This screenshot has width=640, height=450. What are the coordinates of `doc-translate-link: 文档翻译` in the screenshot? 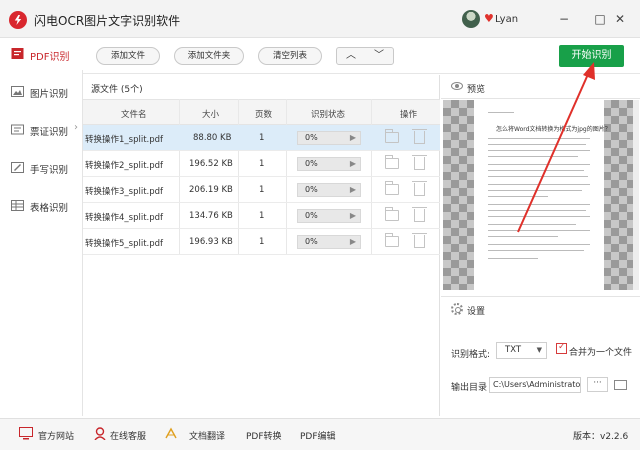 It's located at (207, 435).